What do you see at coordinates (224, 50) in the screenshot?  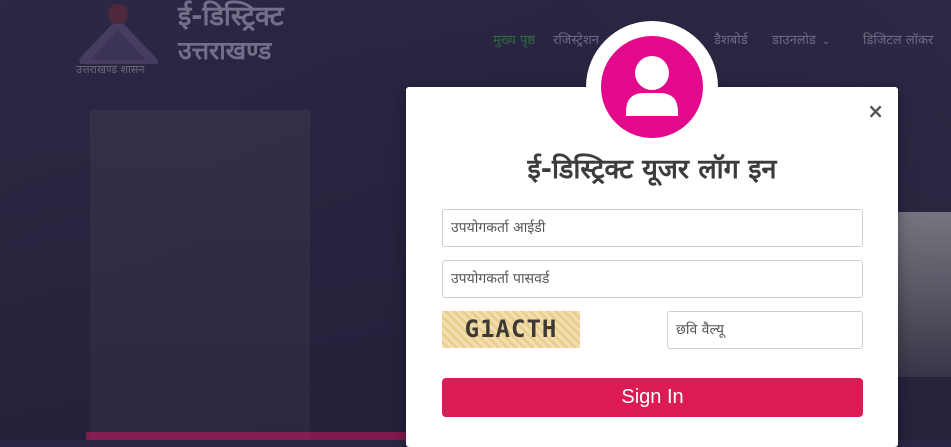 I see `brand-subtitle: उत्तराखण्ड` at bounding box center [224, 50].